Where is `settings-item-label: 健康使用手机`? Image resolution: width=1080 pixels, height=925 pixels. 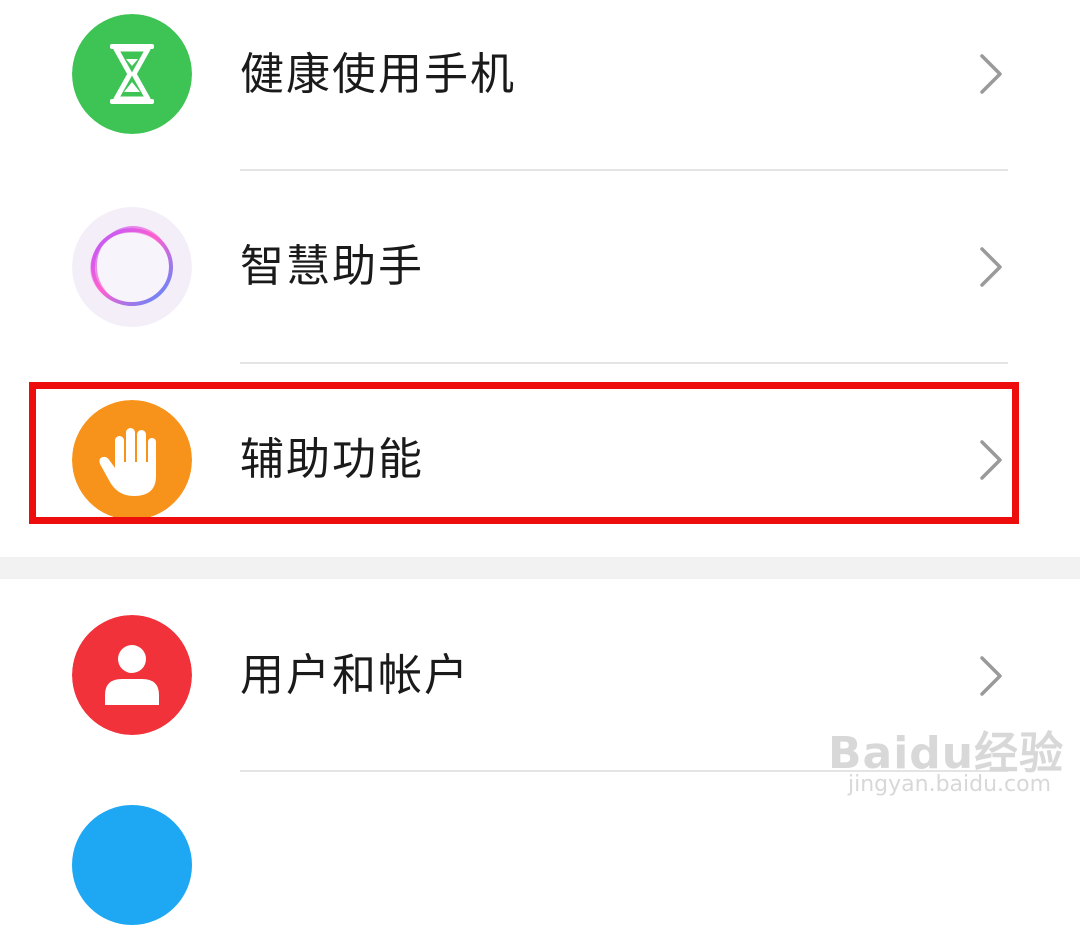 settings-item-label: 健康使用手机 is located at coordinates (378, 74).